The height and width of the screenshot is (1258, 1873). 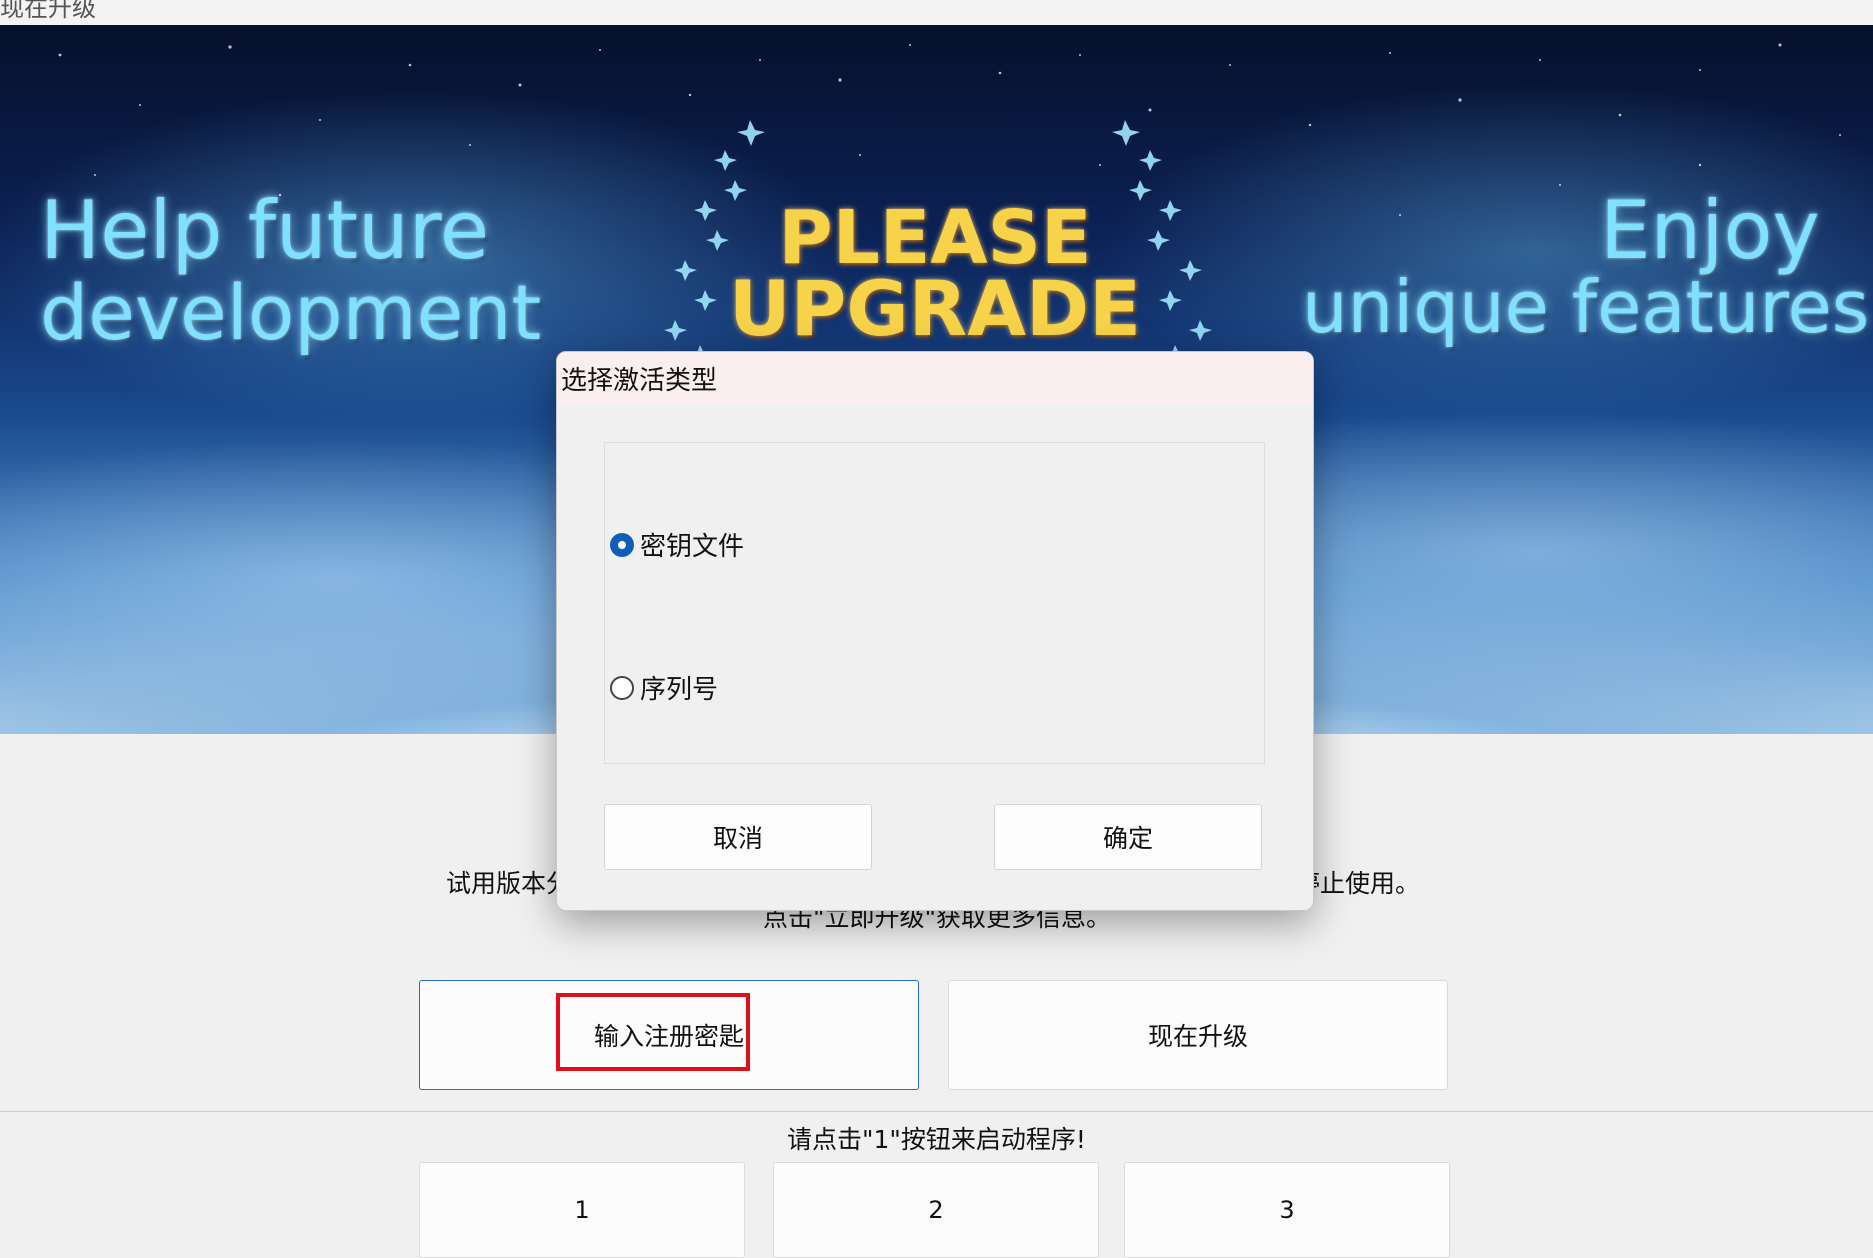 I want to click on activation-options-group: 密钥文件 序列号, so click(x=934, y=603).